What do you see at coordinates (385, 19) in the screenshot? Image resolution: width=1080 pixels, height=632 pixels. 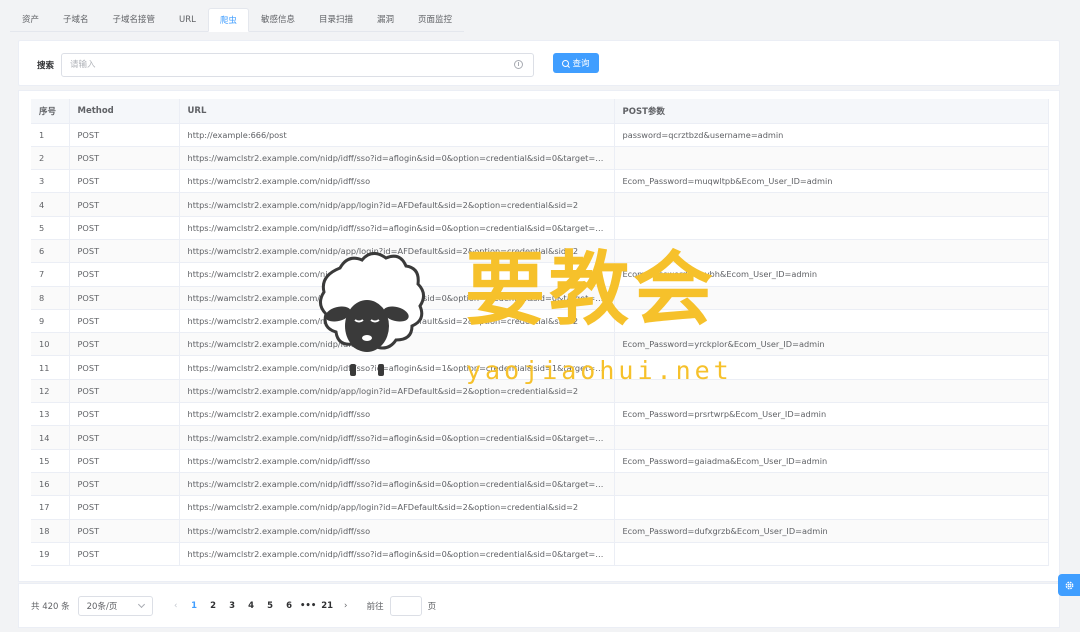 I see `tab-7: 漏洞` at bounding box center [385, 19].